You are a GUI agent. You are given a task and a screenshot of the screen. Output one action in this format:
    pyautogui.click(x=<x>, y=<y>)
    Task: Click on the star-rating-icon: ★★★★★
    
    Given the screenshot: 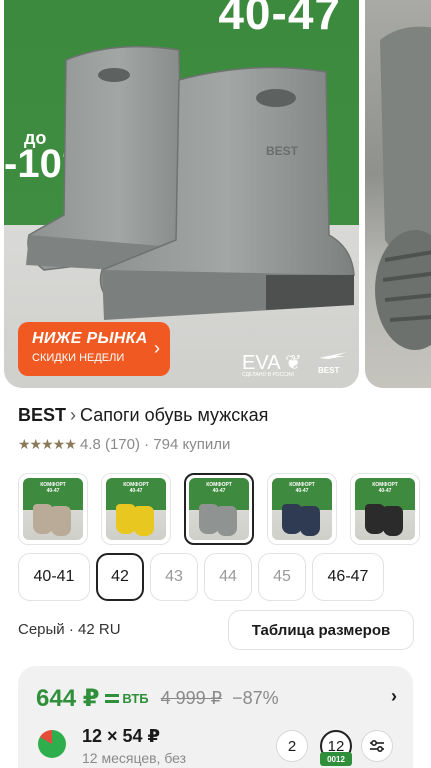 What is the action you would take?
    pyautogui.click(x=47, y=444)
    